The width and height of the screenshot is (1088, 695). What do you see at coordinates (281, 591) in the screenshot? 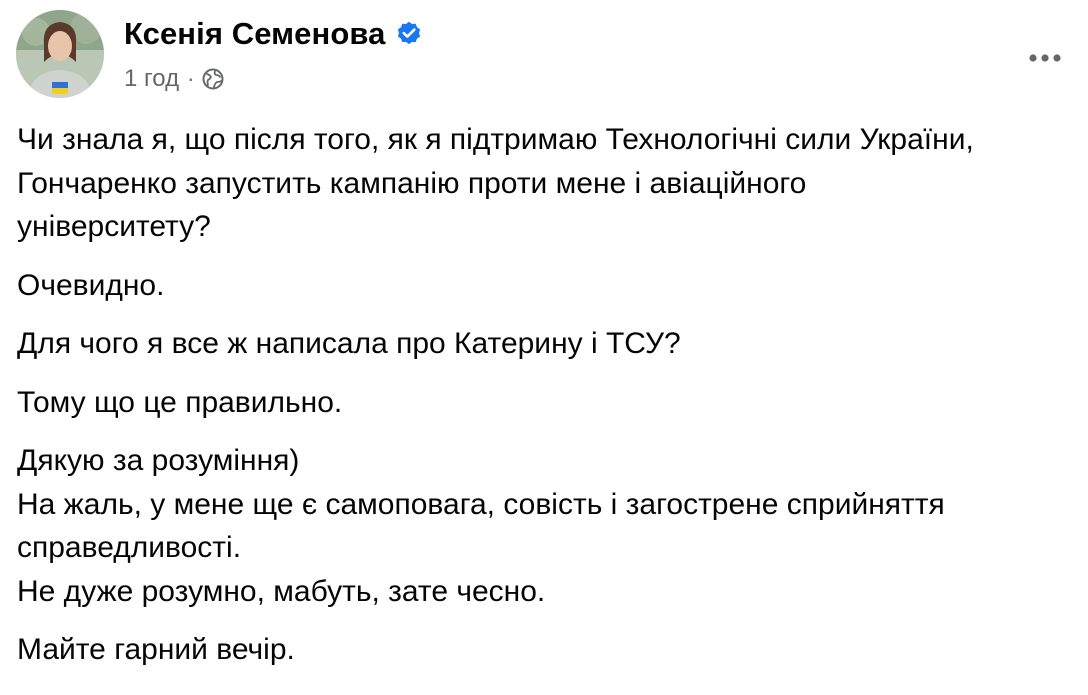
I see `post-line: Не дуже розумно, мабуть, зате чесно.` at bounding box center [281, 591].